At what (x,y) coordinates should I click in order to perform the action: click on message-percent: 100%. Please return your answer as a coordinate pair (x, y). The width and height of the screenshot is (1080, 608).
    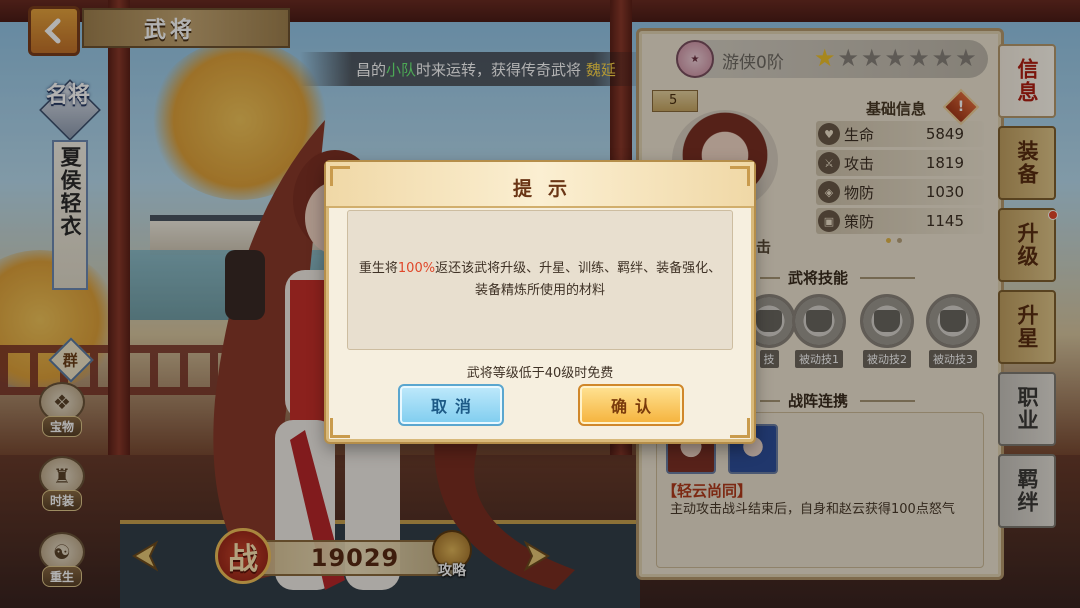
    Looking at the image, I should click on (416, 268).